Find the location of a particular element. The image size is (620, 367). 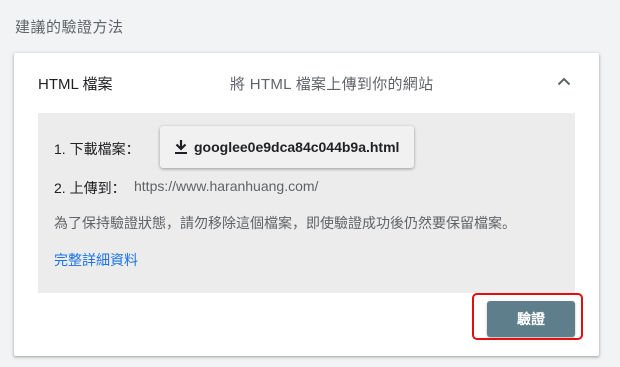

upload-url: https://www.haranhuang.com/ is located at coordinates (226, 186).